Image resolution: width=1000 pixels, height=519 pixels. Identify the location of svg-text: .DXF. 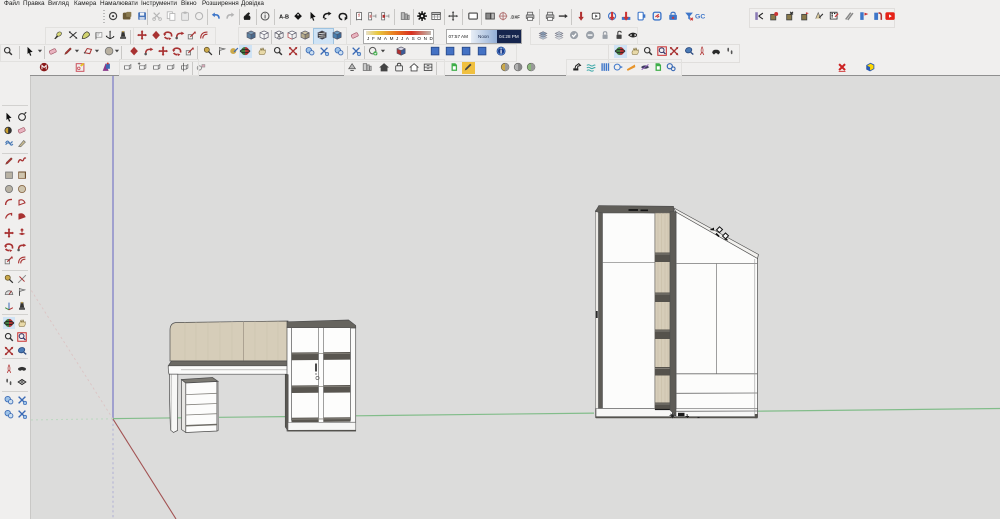
(515, 17).